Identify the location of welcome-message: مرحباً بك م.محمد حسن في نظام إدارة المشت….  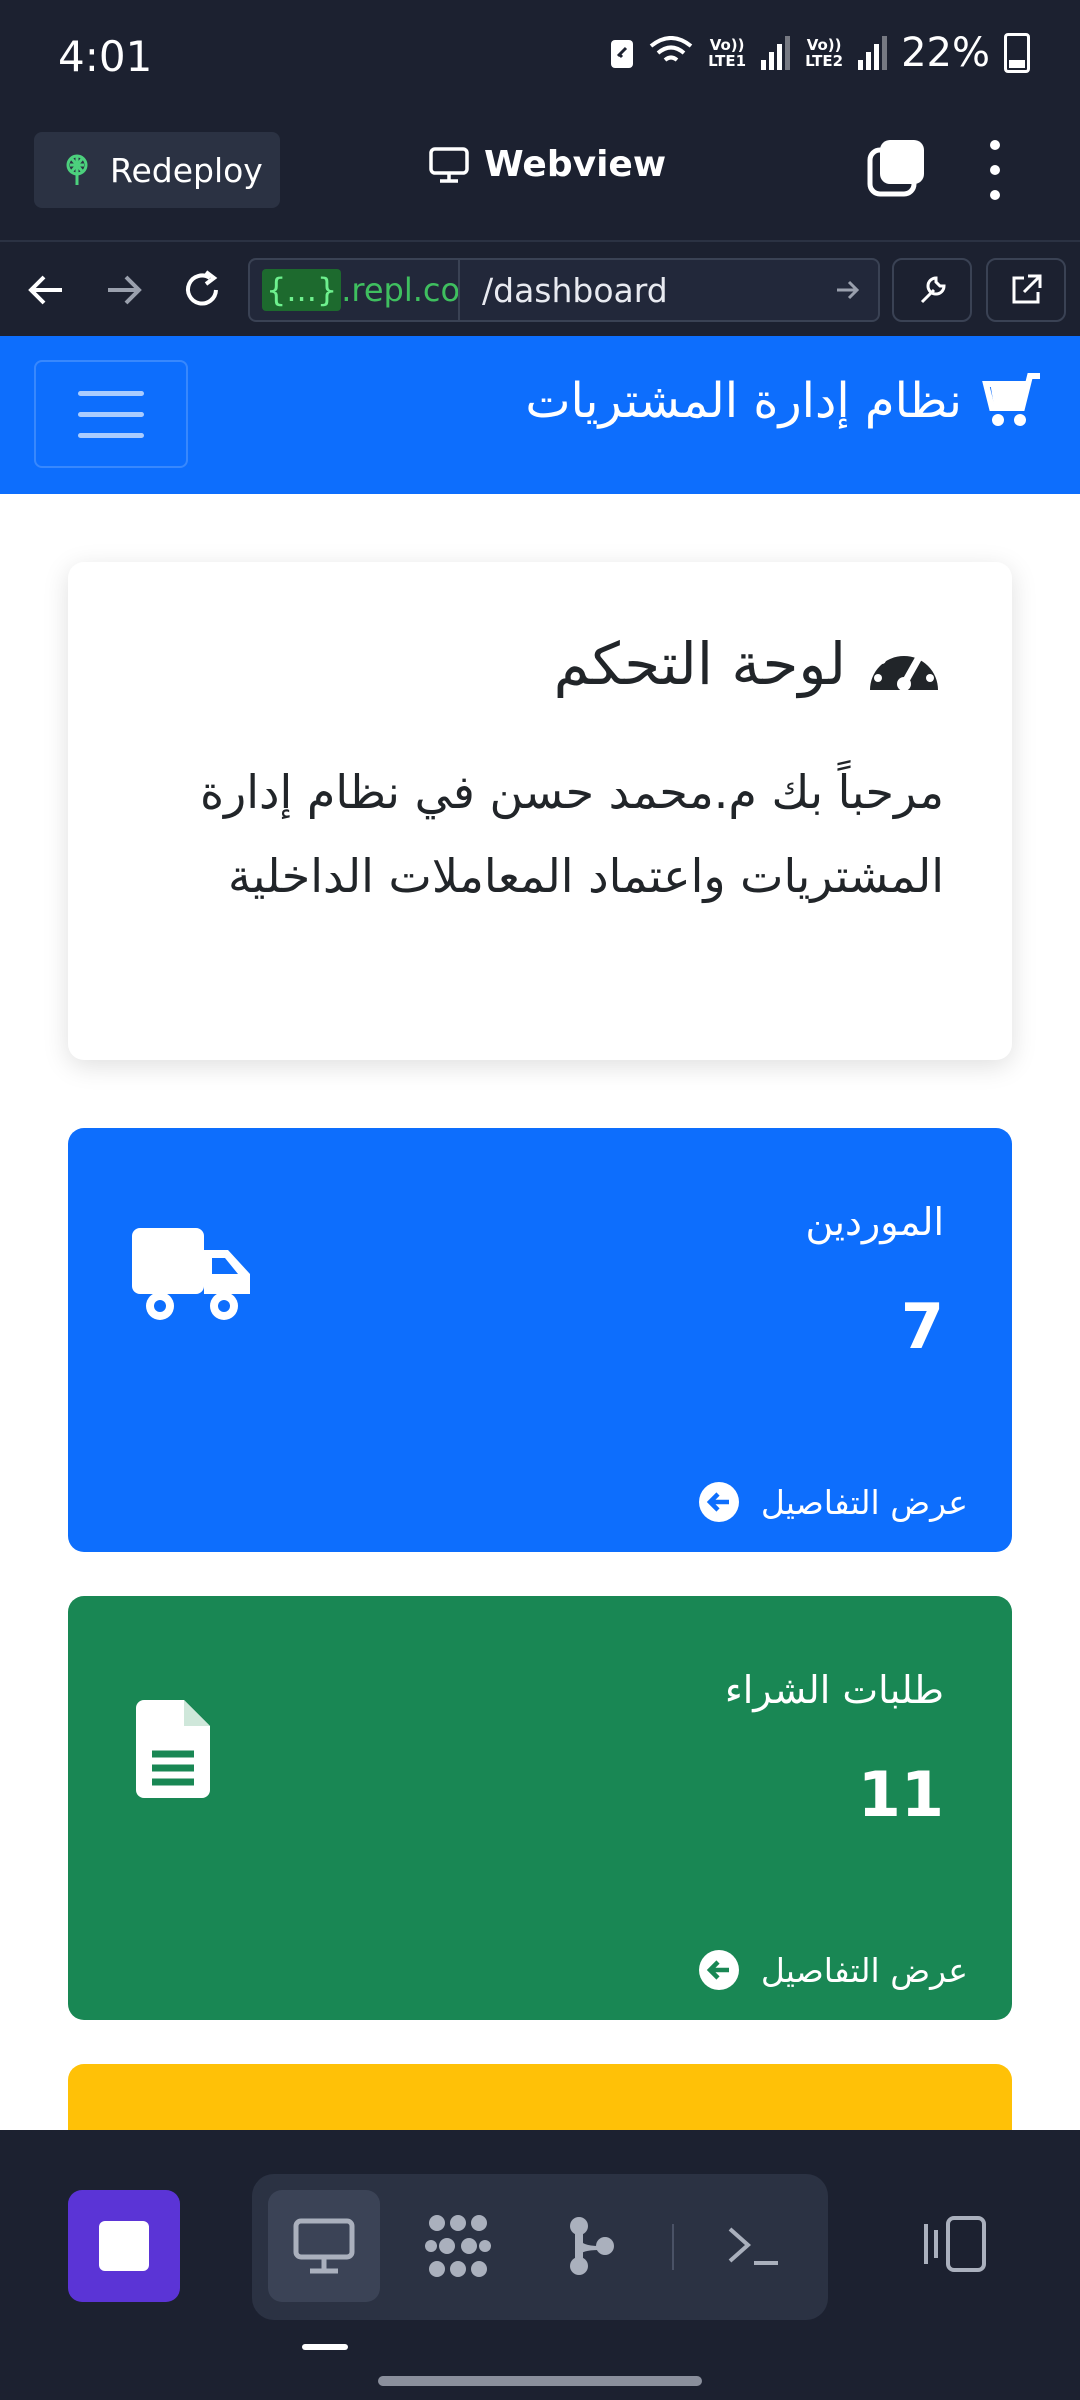
(571, 834).